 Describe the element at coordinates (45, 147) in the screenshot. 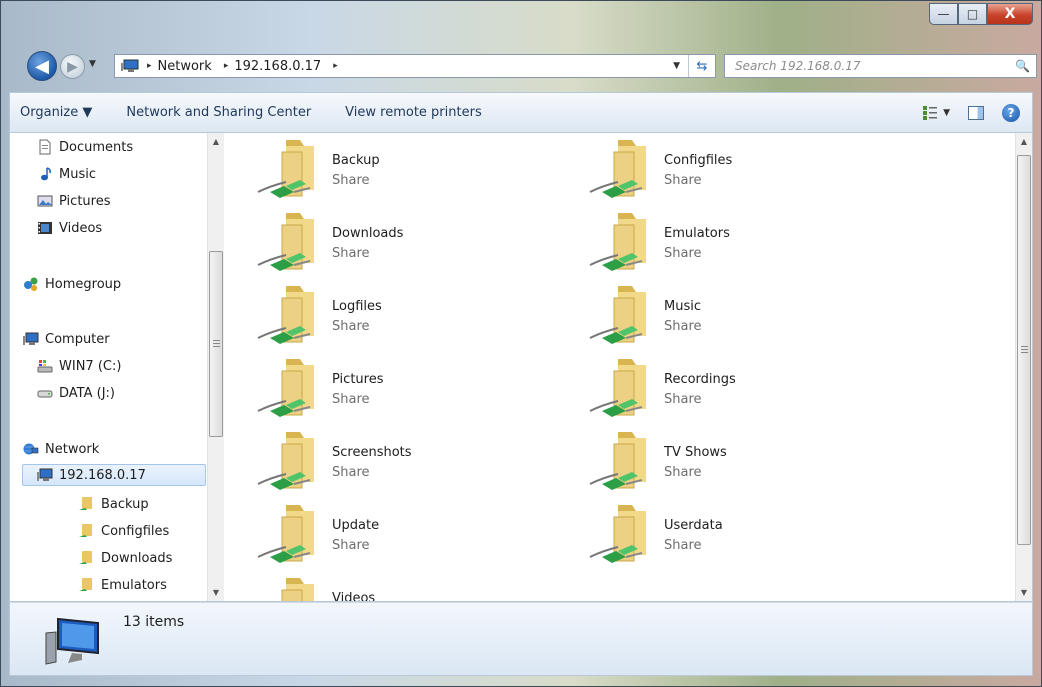

I see `documents-icon` at that location.